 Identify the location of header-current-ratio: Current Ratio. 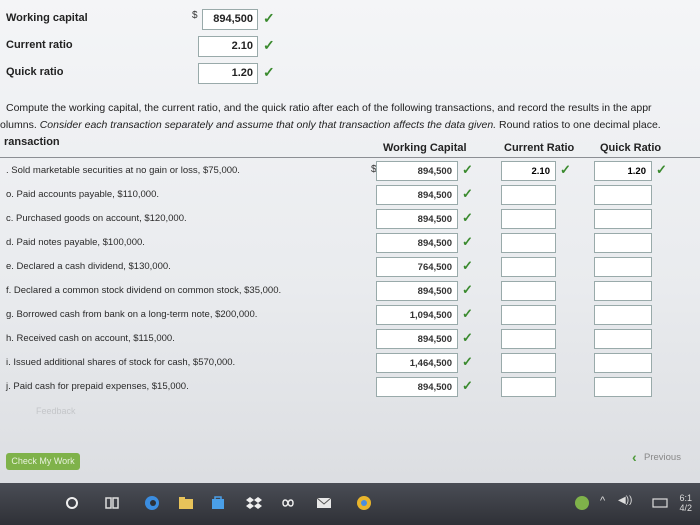
(539, 148).